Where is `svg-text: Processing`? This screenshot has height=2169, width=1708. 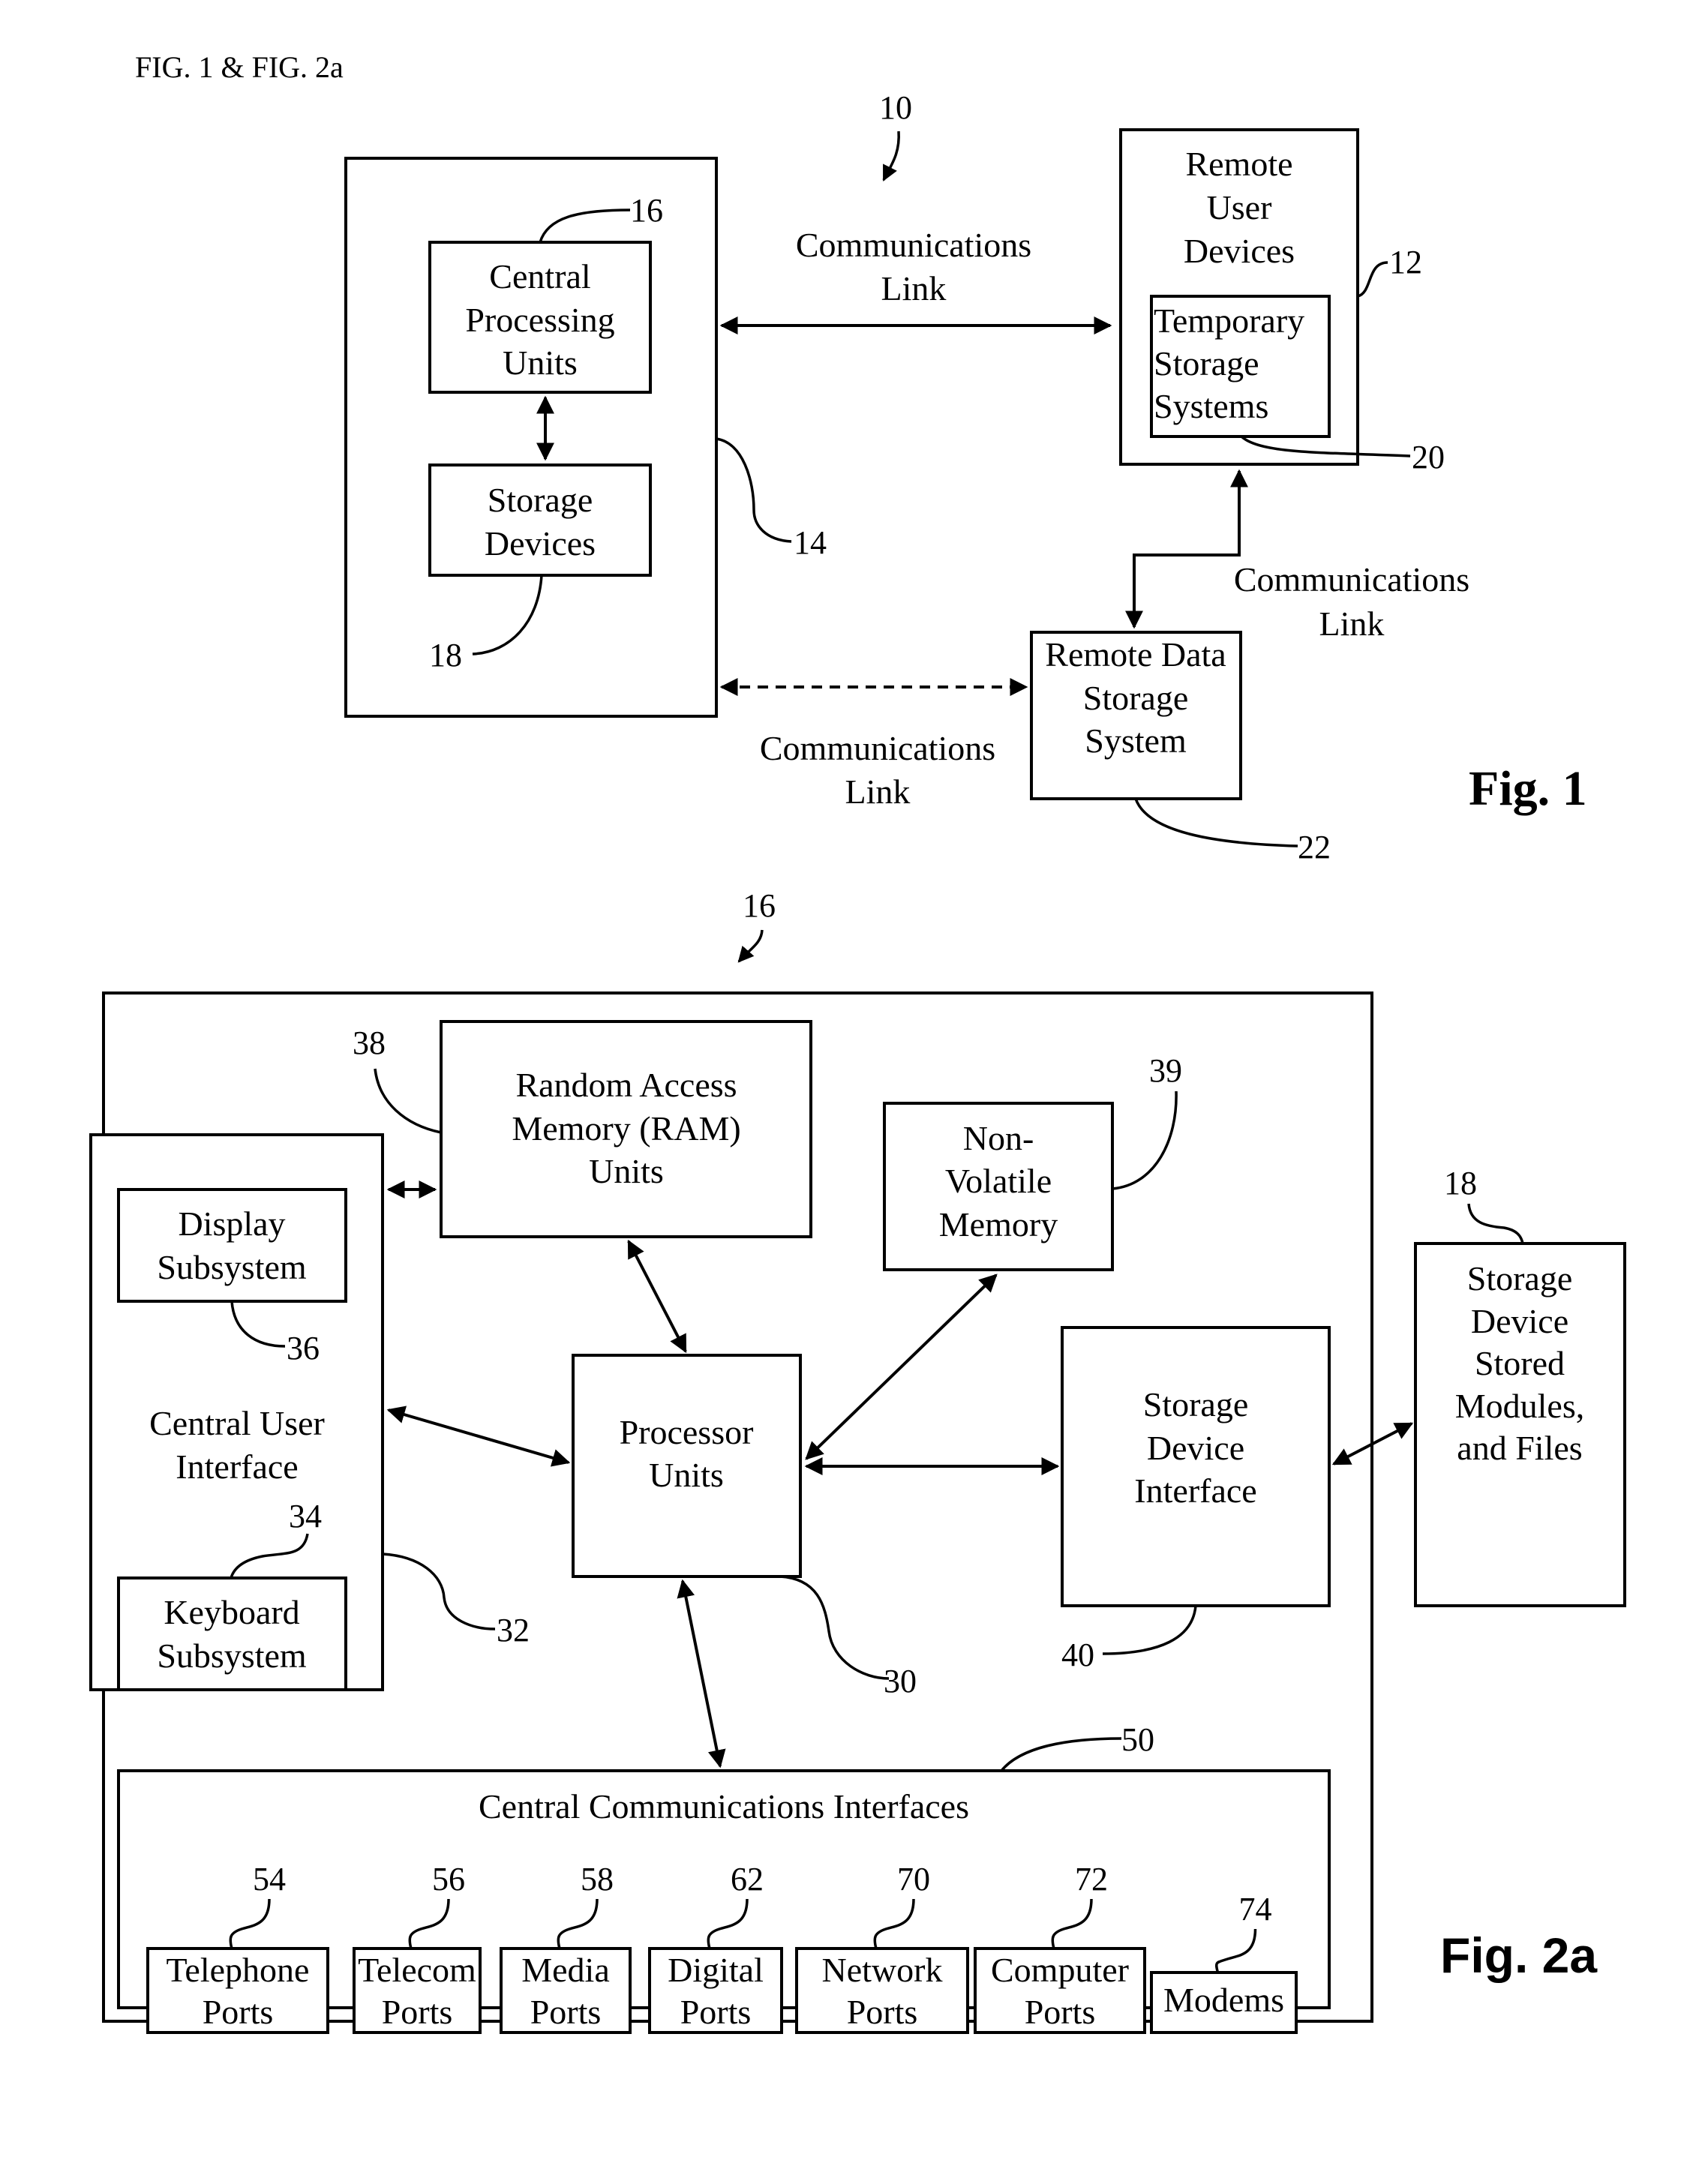
svg-text: Processing is located at coordinates (539, 320).